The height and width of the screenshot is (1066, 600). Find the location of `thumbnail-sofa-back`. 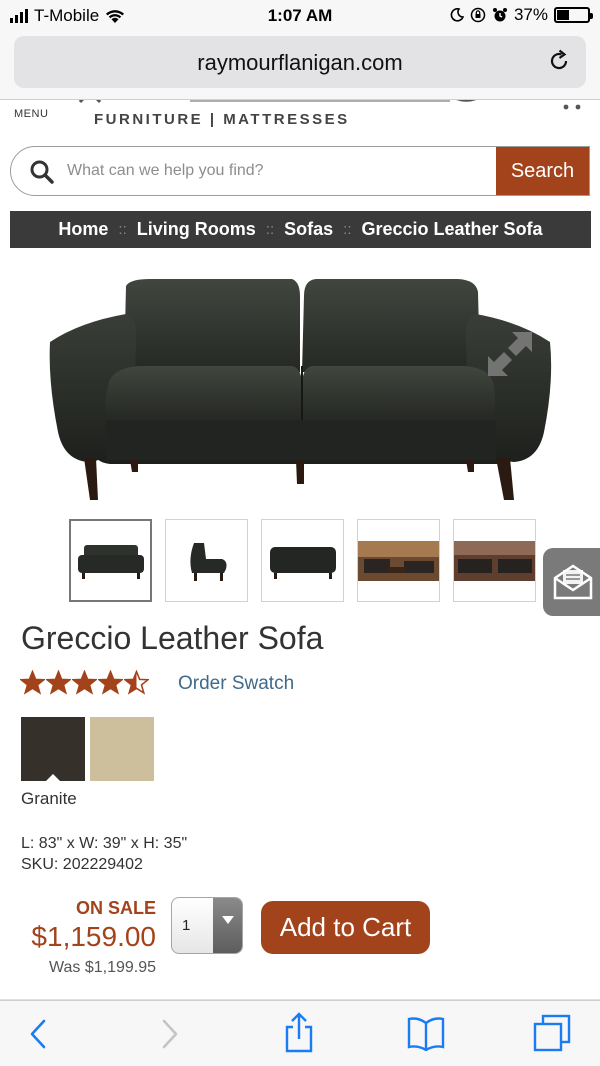

thumbnail-sofa-back is located at coordinates (302, 560).